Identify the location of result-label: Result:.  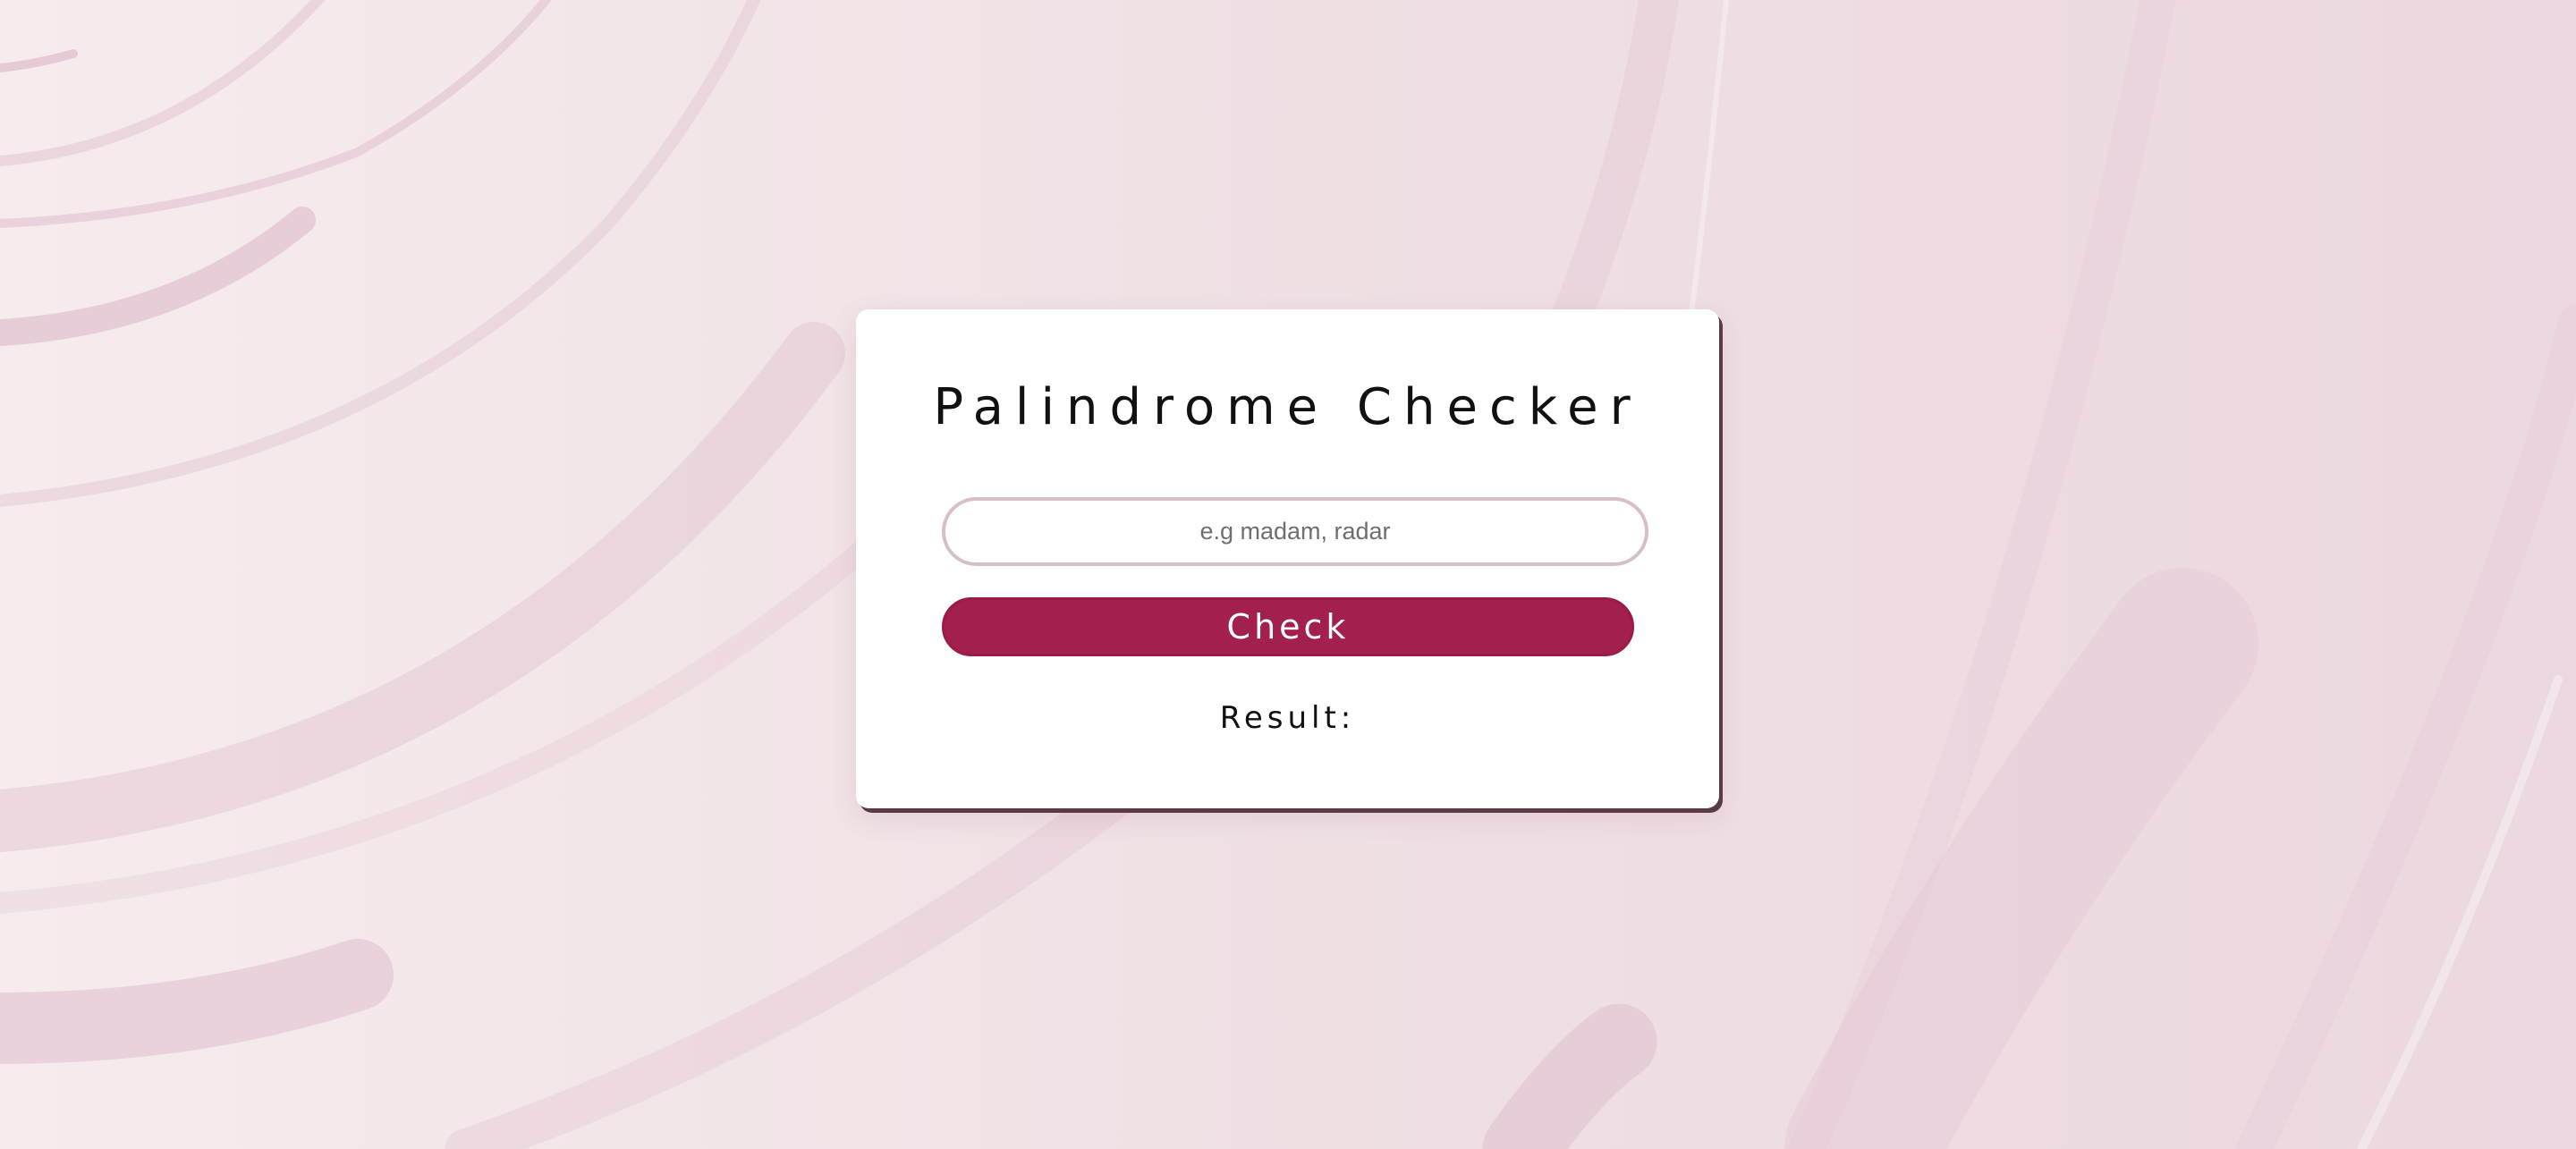
(1287, 718).